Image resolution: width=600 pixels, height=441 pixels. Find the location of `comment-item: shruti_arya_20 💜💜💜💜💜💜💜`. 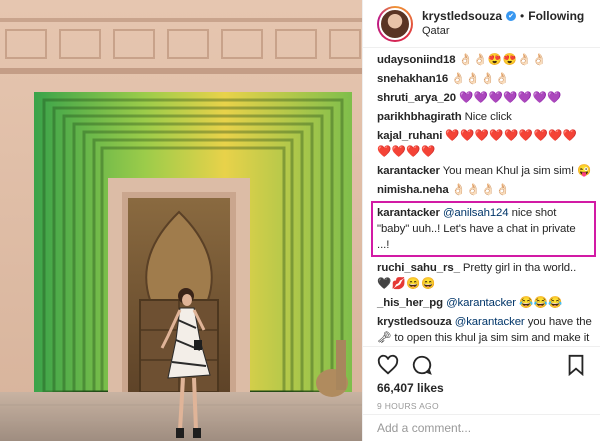

comment-item: shruti_arya_20 💜💜💜💜💜💜💜 is located at coordinates (484, 98).